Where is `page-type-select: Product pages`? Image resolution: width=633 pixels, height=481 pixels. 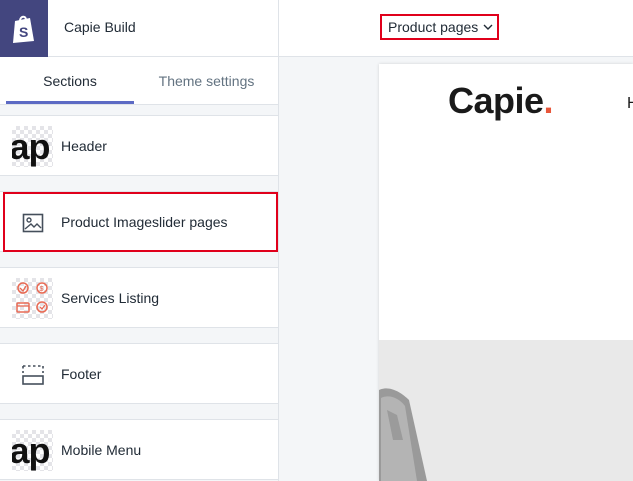 page-type-select: Product pages is located at coordinates (439, 27).